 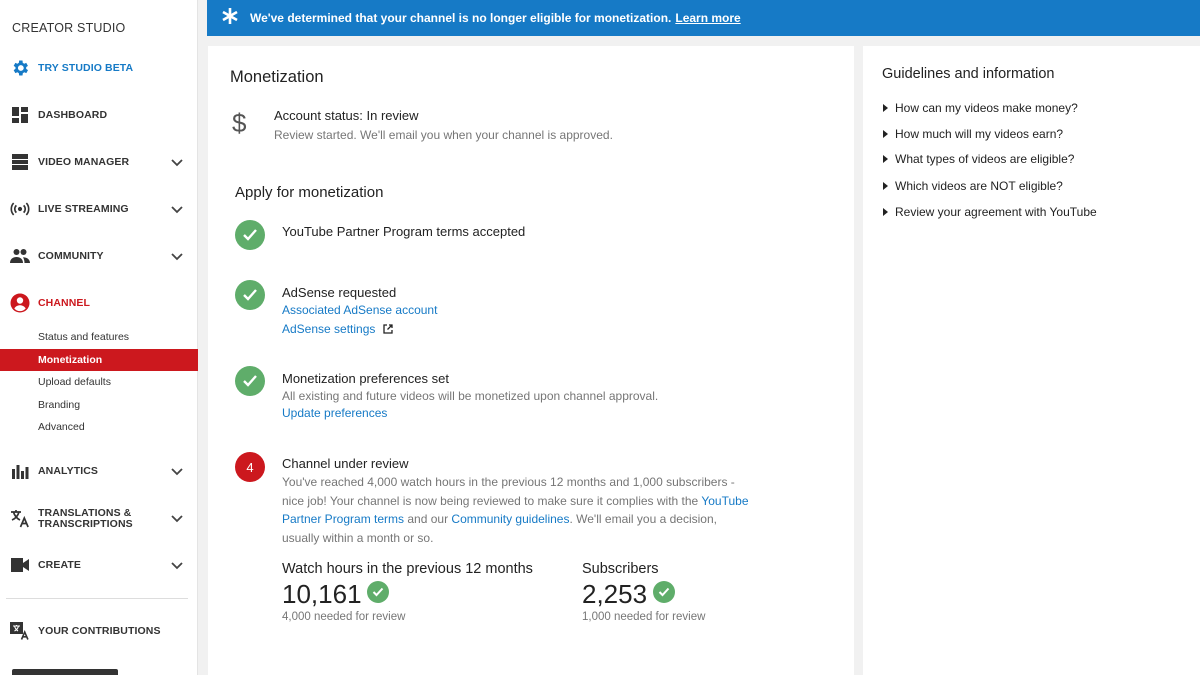 What do you see at coordinates (99, 631) in the screenshot?
I see `sidebar-item-contributions: YOUR CONTRIBUTIONS` at bounding box center [99, 631].